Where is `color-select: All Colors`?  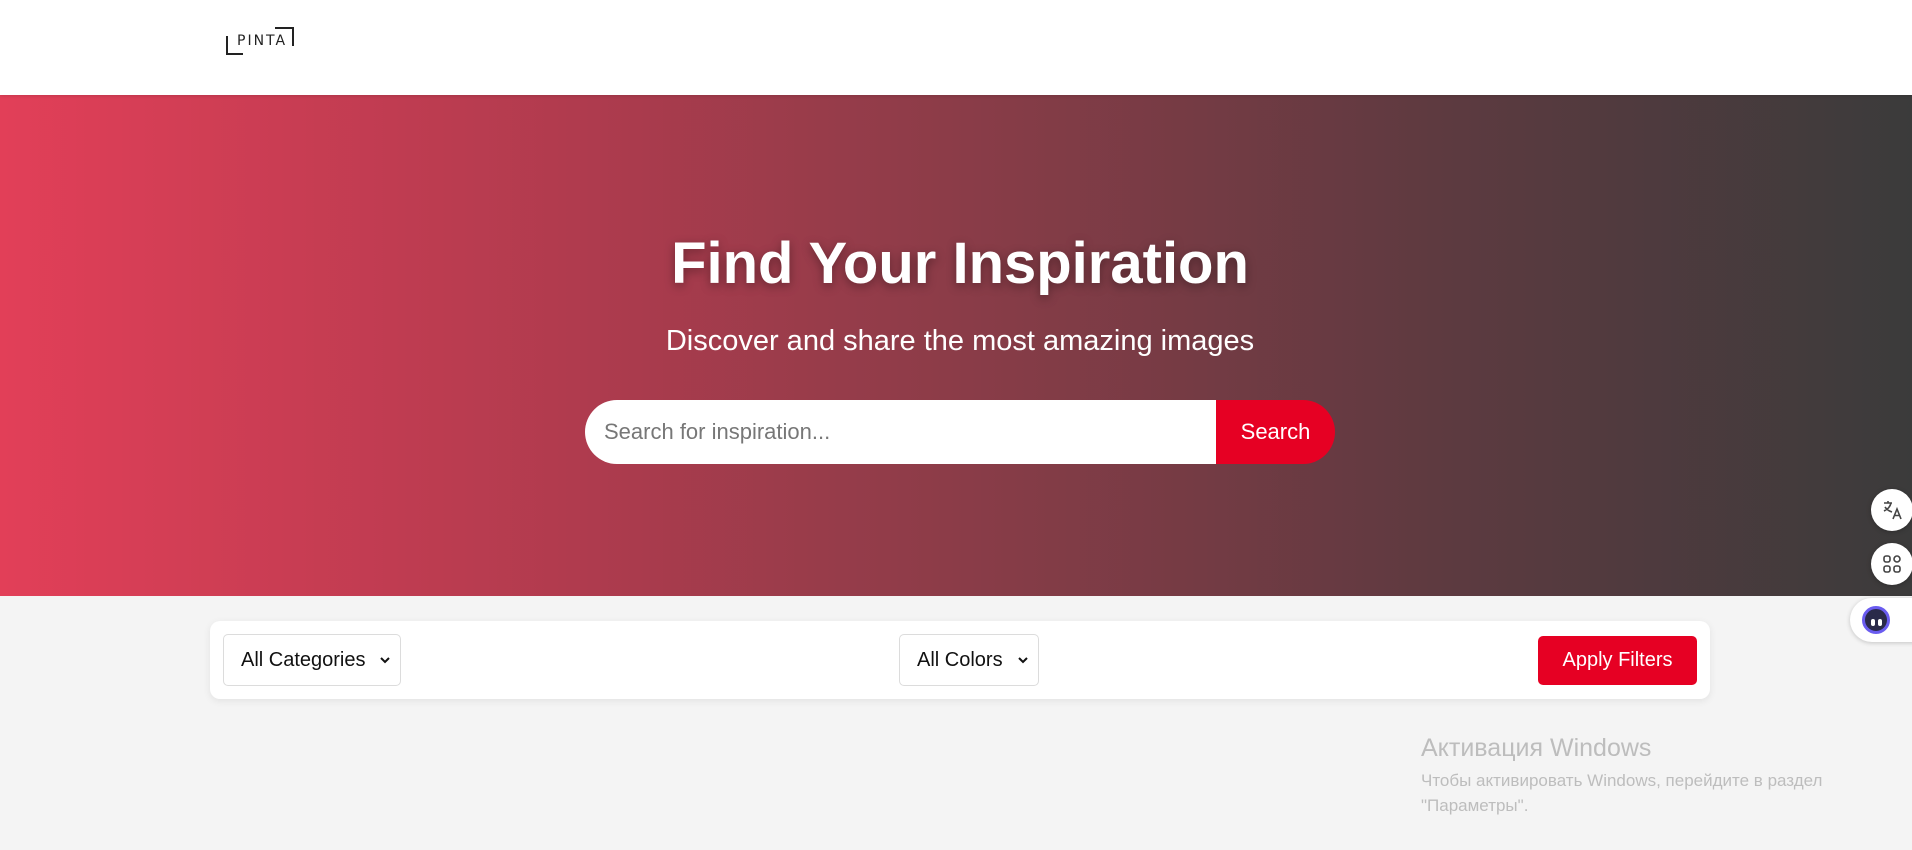
color-select: All Colors is located at coordinates (969, 660).